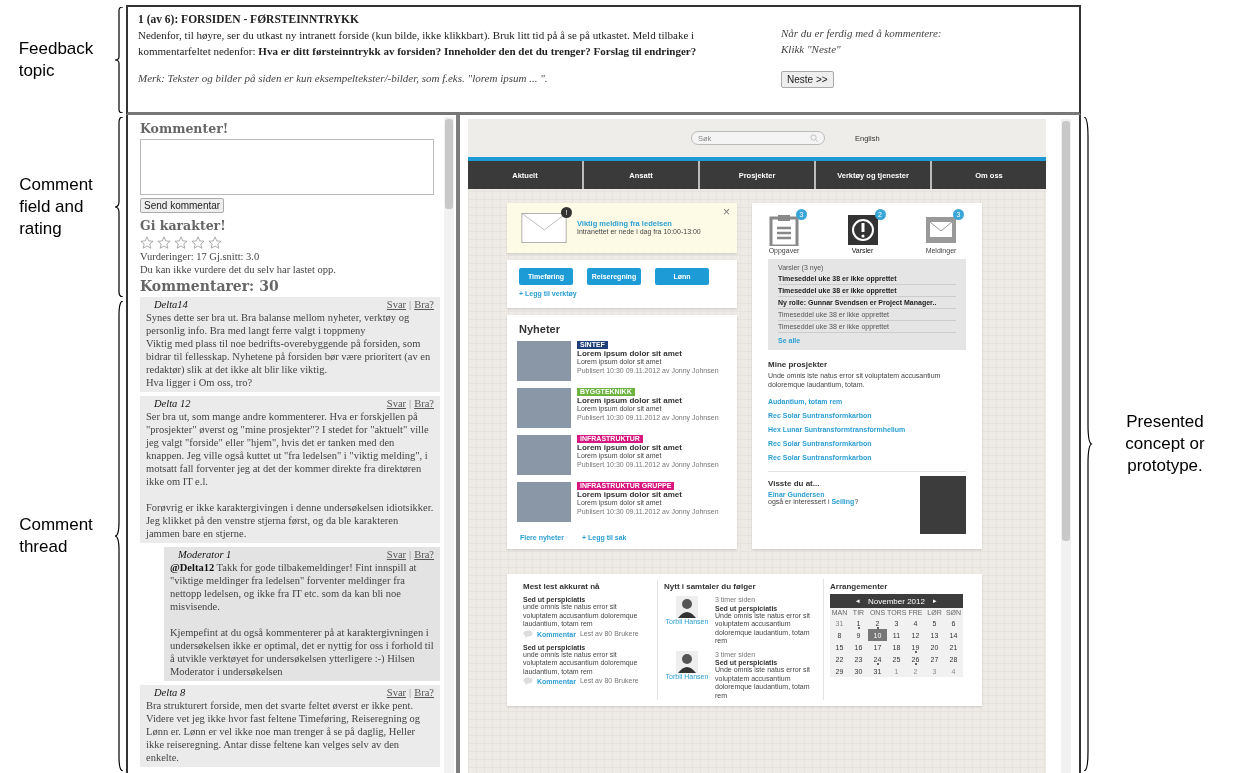 The image size is (1235, 773). Describe the element at coordinates (814, 138) in the screenshot. I see `search-icon` at that location.